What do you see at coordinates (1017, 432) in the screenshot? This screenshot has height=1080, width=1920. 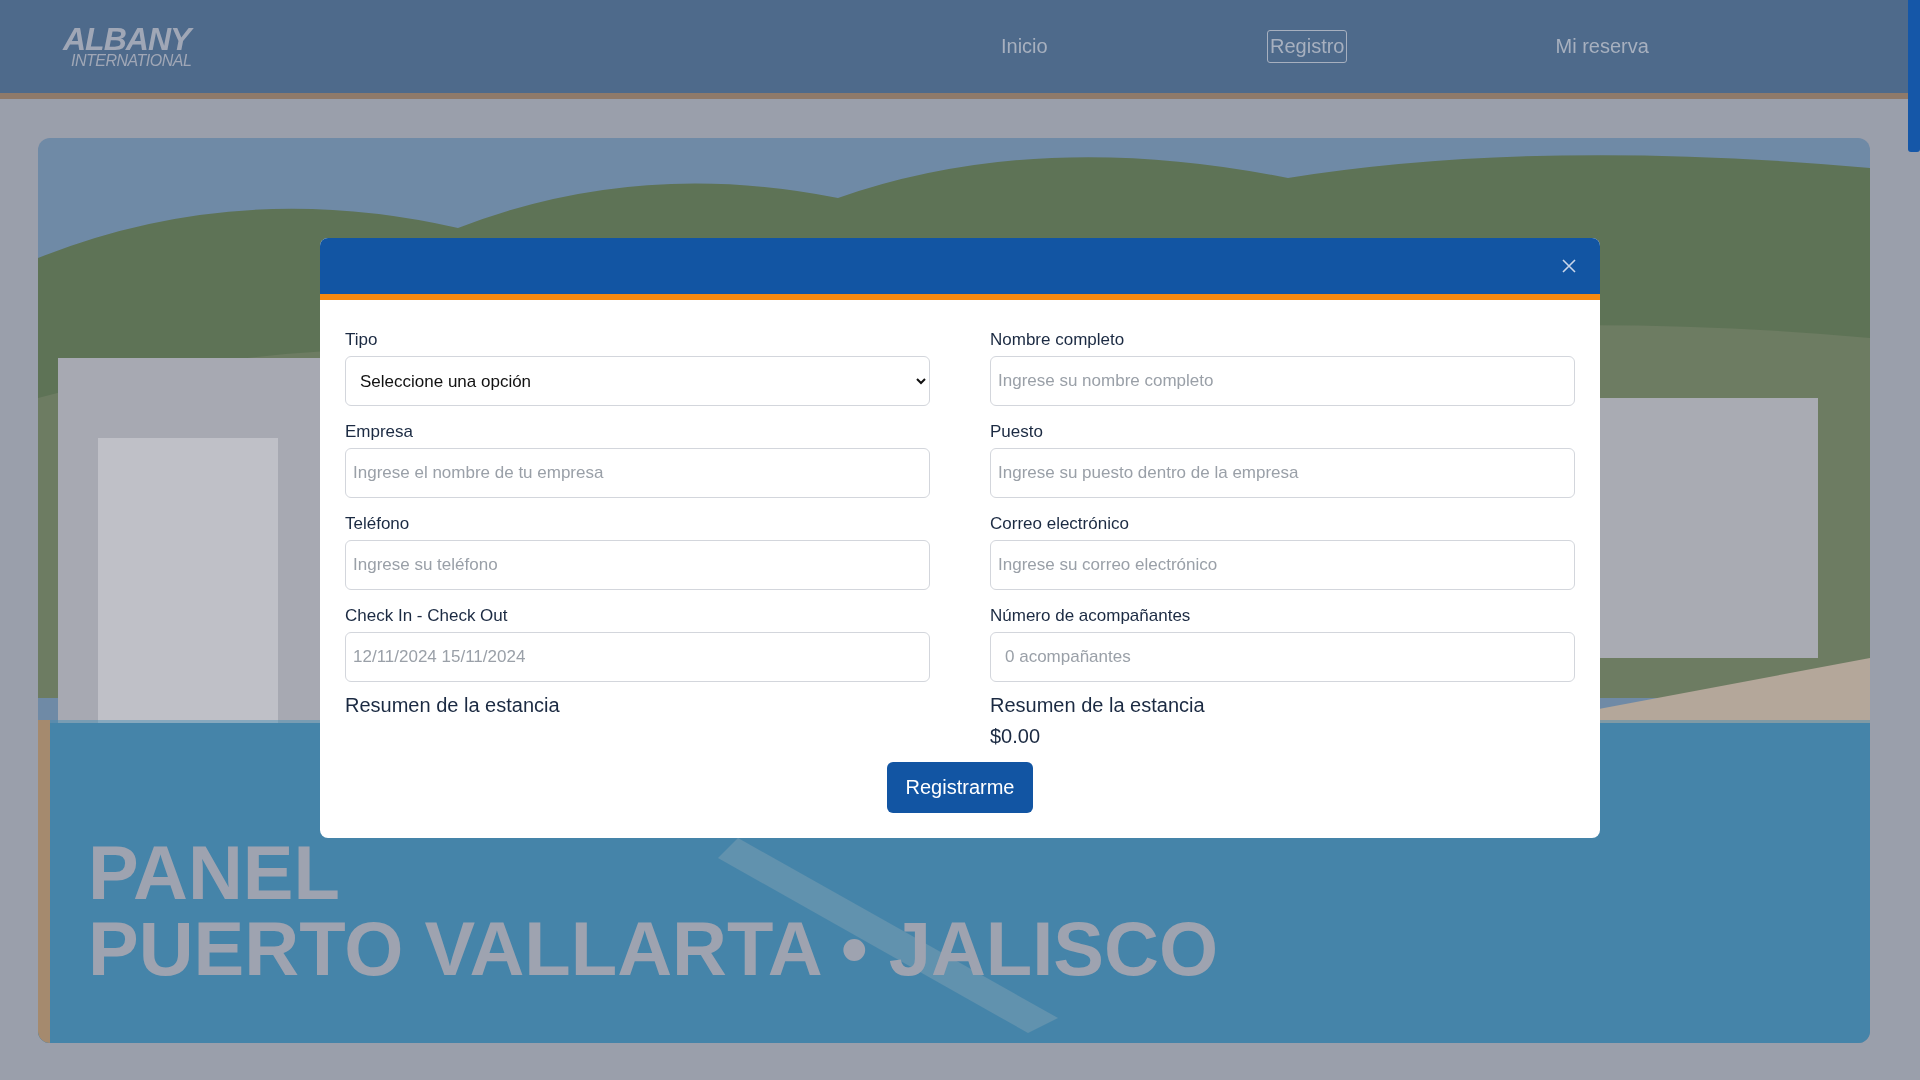 I see `field-label: Puesto` at bounding box center [1017, 432].